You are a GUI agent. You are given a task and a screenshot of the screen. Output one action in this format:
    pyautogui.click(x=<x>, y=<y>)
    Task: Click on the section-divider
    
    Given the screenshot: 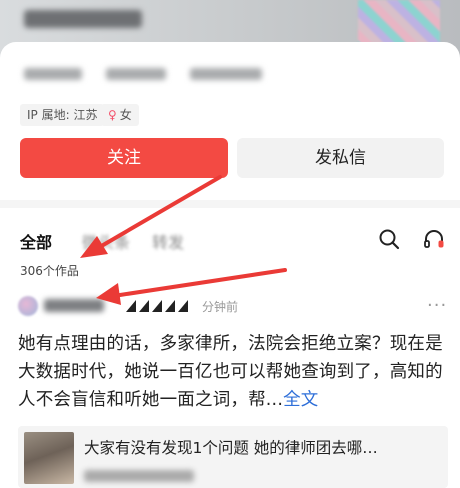 What is the action you would take?
    pyautogui.click(x=230, y=204)
    